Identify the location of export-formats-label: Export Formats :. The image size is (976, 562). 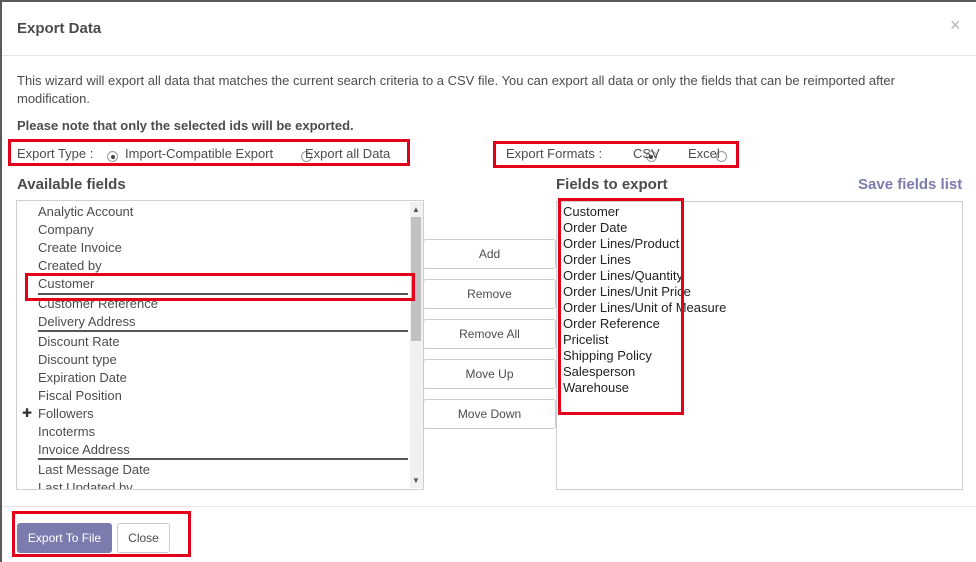
(554, 153).